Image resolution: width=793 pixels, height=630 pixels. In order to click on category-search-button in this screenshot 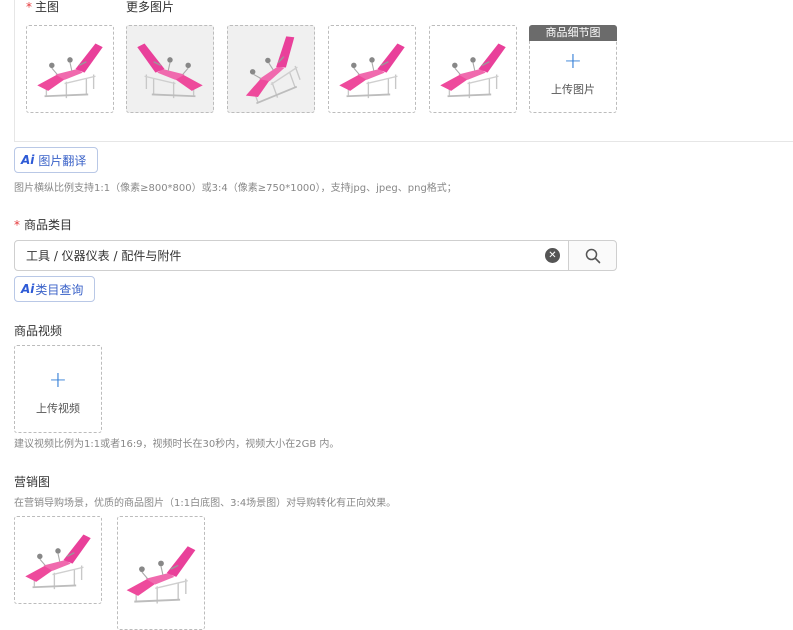, I will do `click(592, 255)`.